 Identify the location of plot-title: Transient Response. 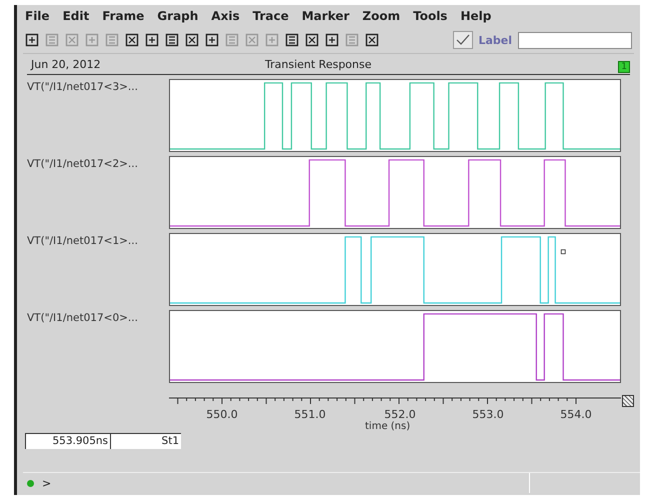
(318, 64).